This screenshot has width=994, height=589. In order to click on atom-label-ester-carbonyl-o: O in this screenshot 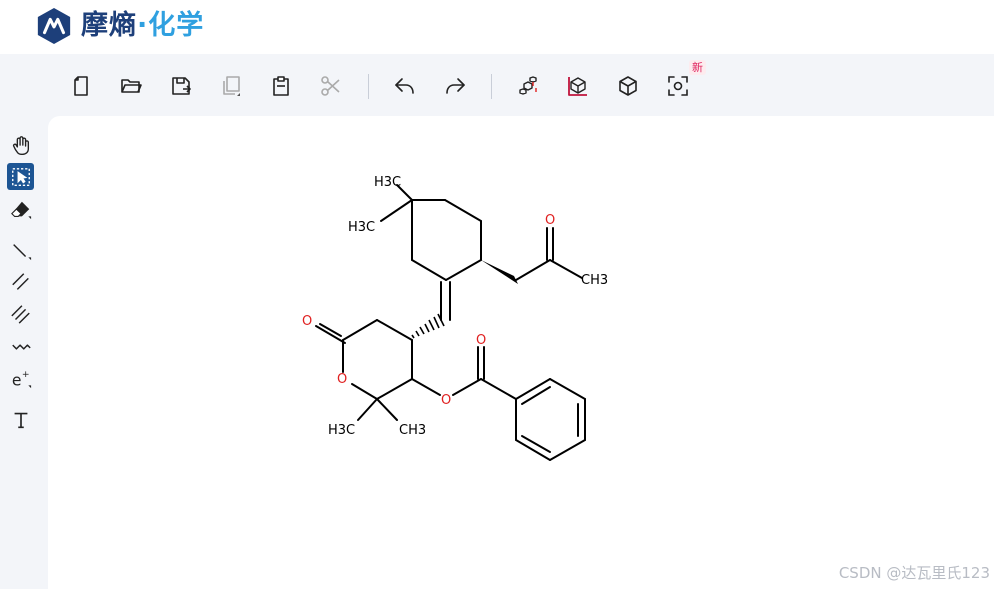, I will do `click(481, 340)`.